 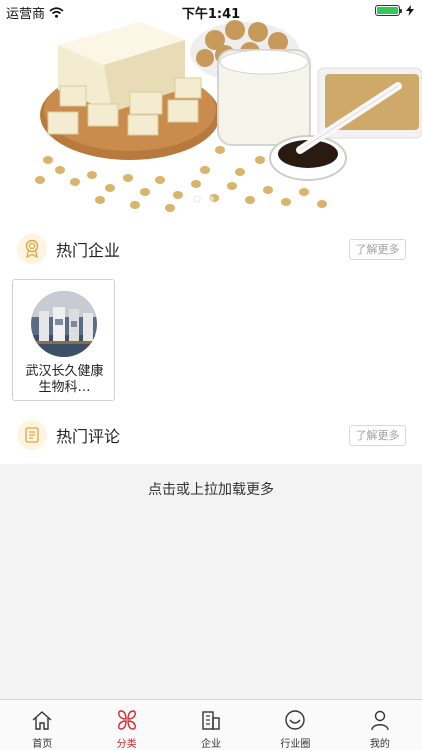 What do you see at coordinates (377, 435) in the screenshot?
I see `hot-comments-more-button: 了解更多` at bounding box center [377, 435].